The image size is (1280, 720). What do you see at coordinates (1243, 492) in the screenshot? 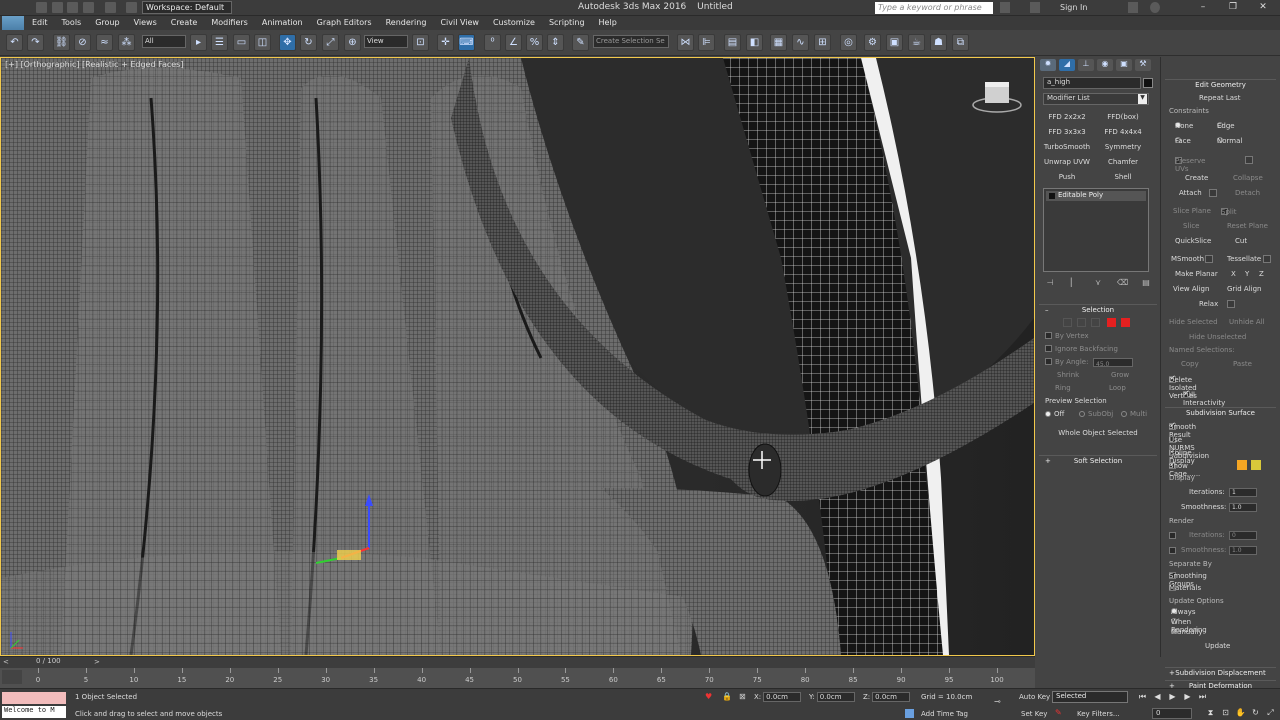
I see `display-iterations-spinner: 1` at bounding box center [1243, 492].